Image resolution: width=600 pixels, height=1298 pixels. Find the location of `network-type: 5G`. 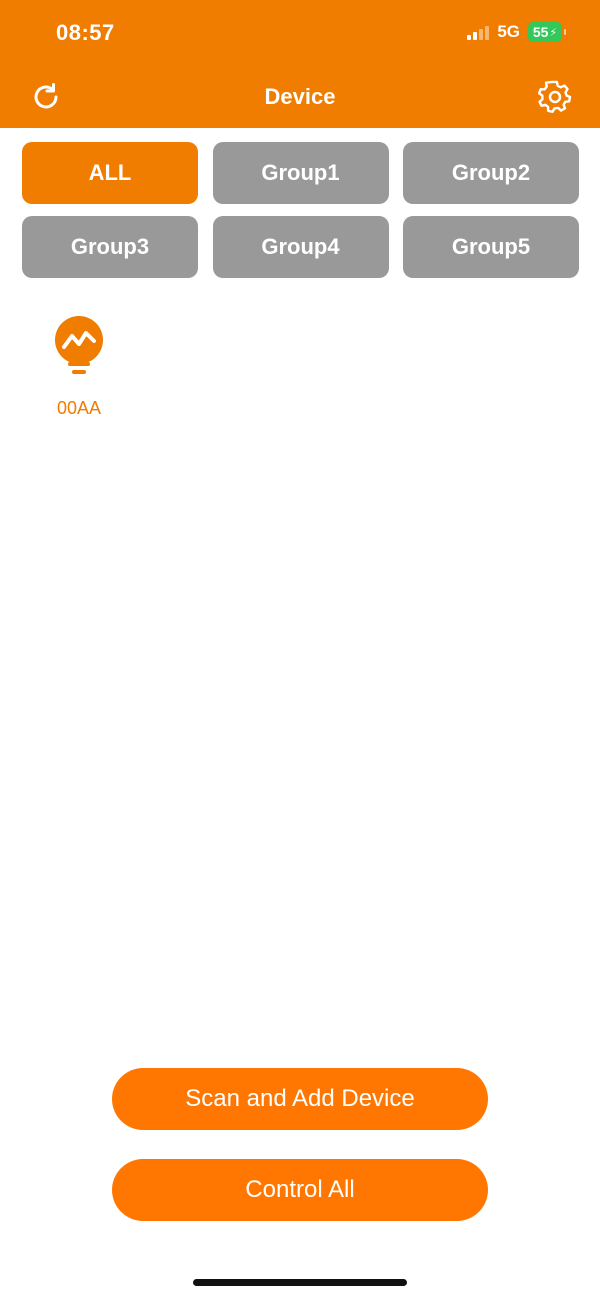

network-type: 5G is located at coordinates (508, 31).